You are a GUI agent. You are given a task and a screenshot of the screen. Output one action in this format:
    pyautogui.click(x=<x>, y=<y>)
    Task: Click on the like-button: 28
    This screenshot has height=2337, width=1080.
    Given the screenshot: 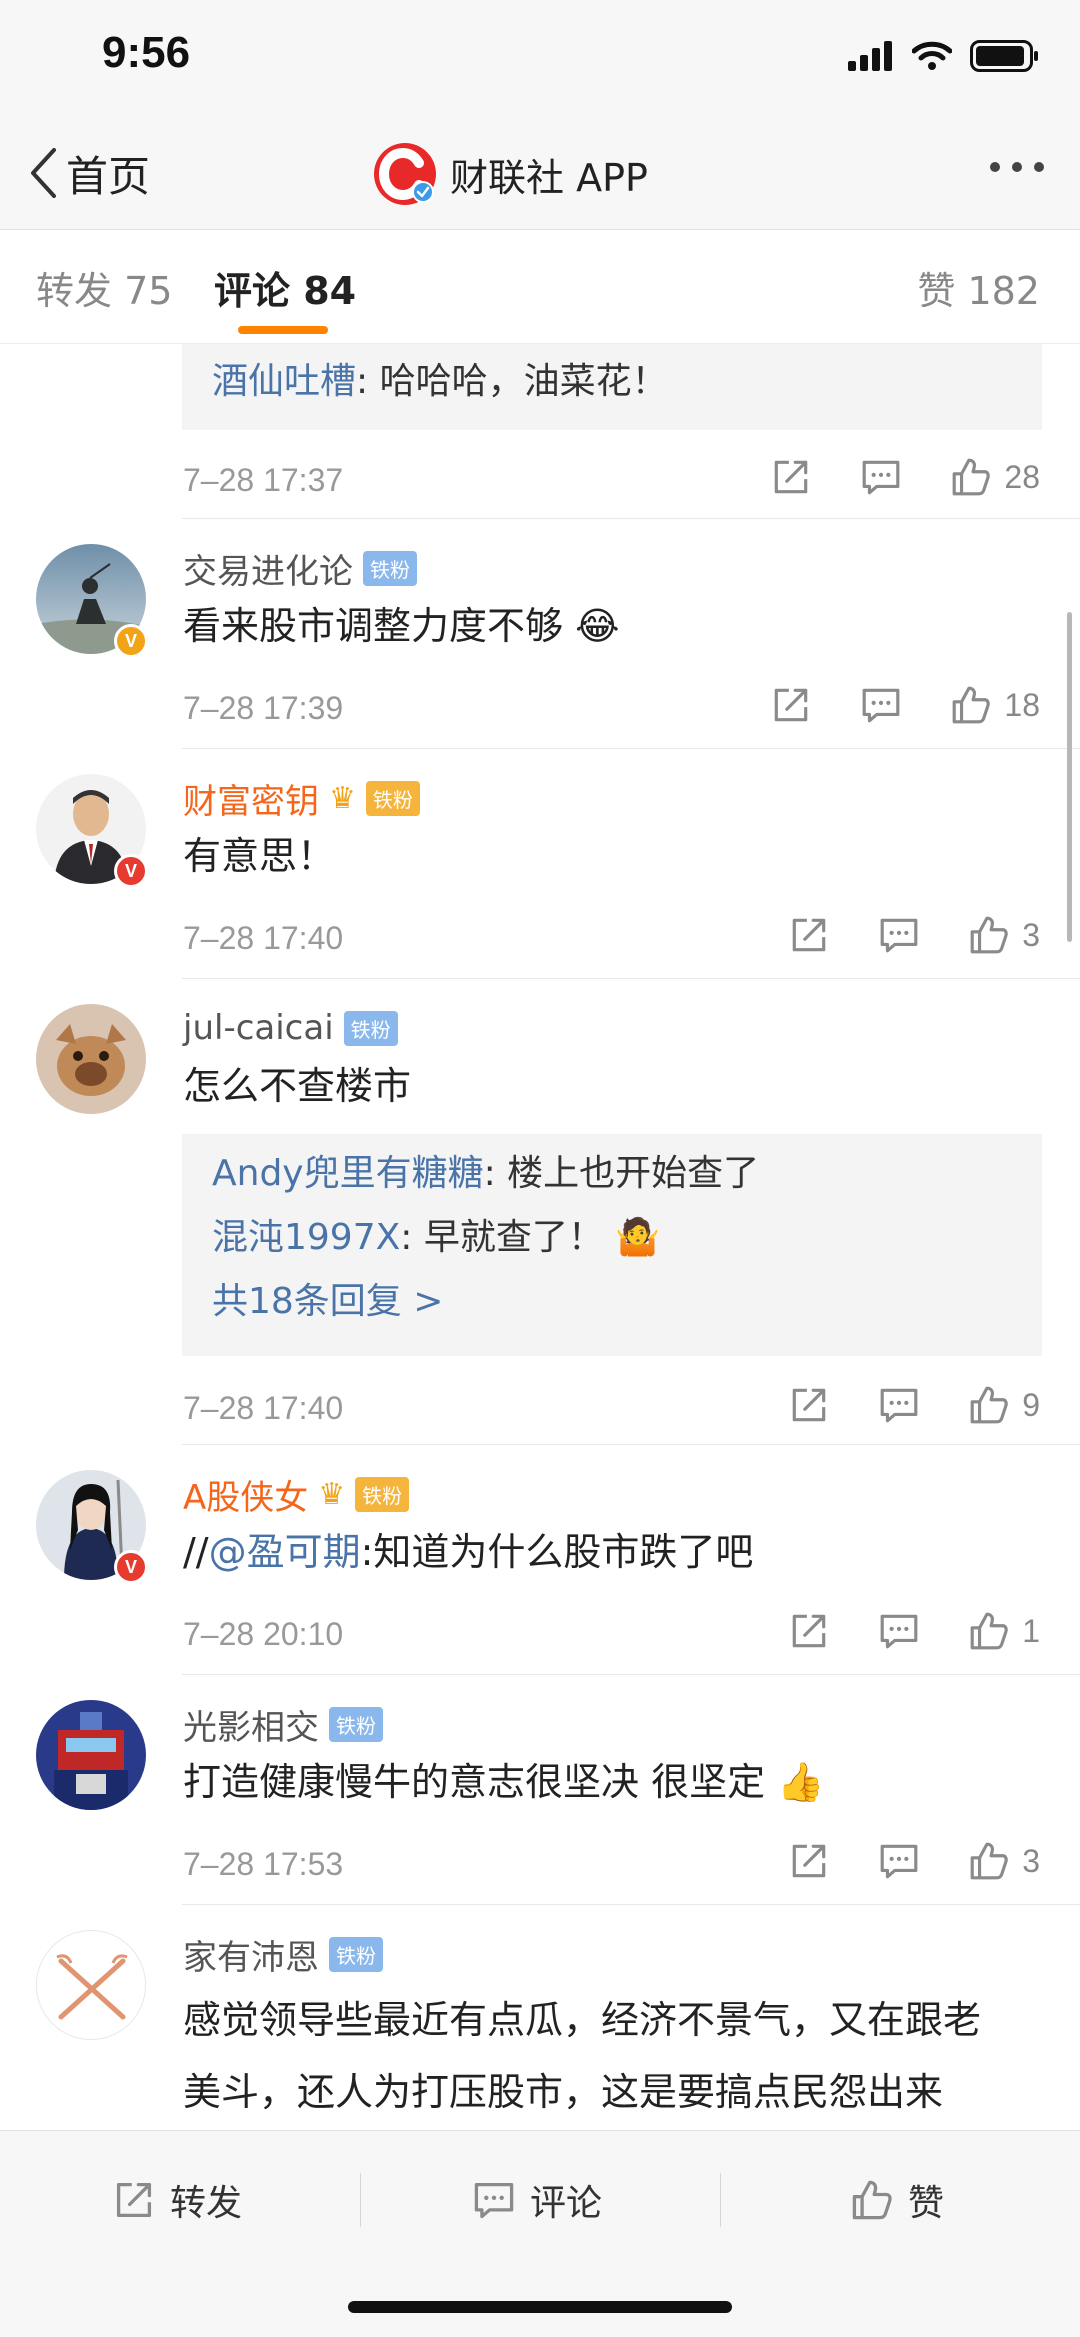 What is the action you would take?
    pyautogui.click(x=995, y=477)
    